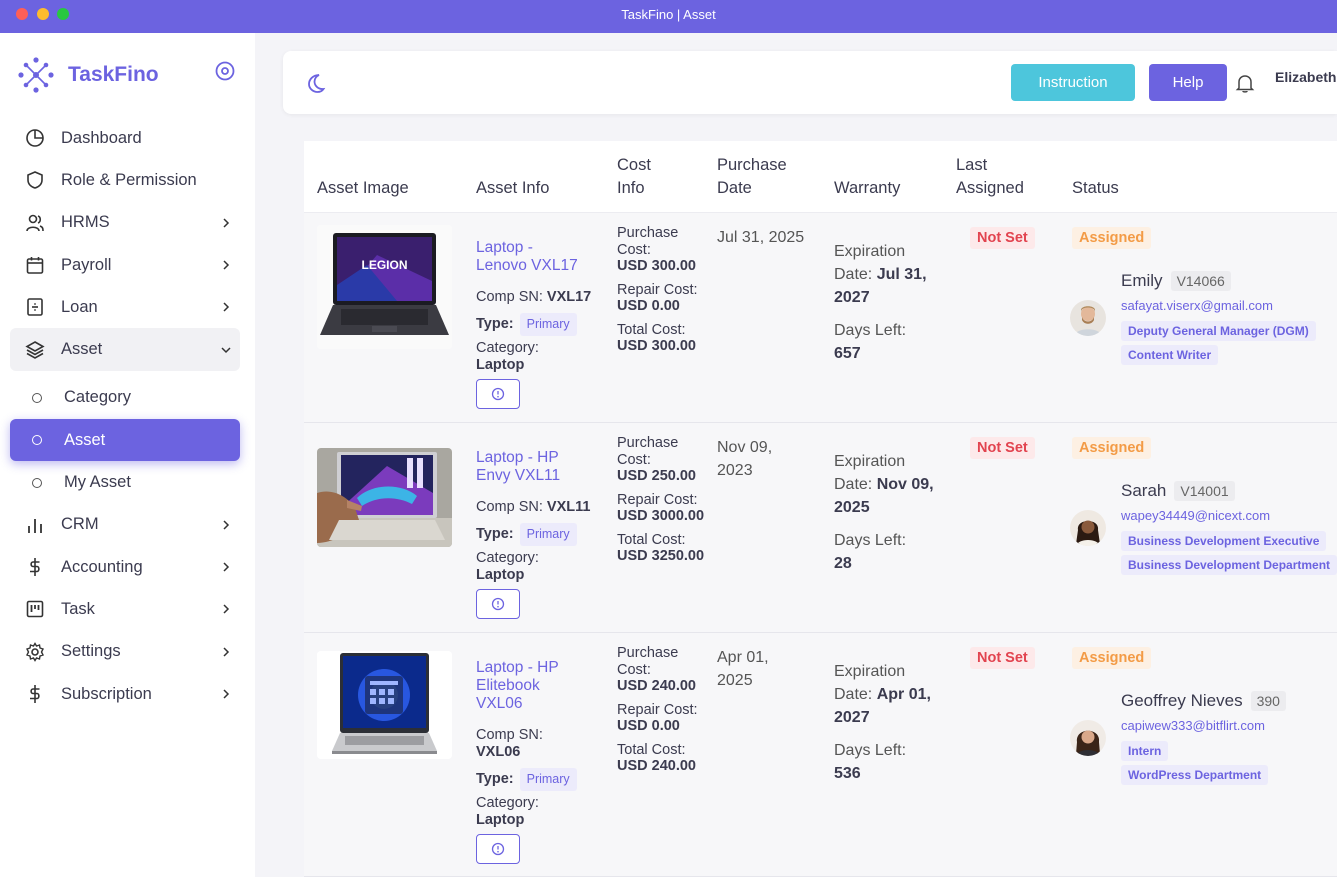 This screenshot has width=1337, height=877. What do you see at coordinates (384, 265) in the screenshot?
I see `svg-text: LEGION` at bounding box center [384, 265].